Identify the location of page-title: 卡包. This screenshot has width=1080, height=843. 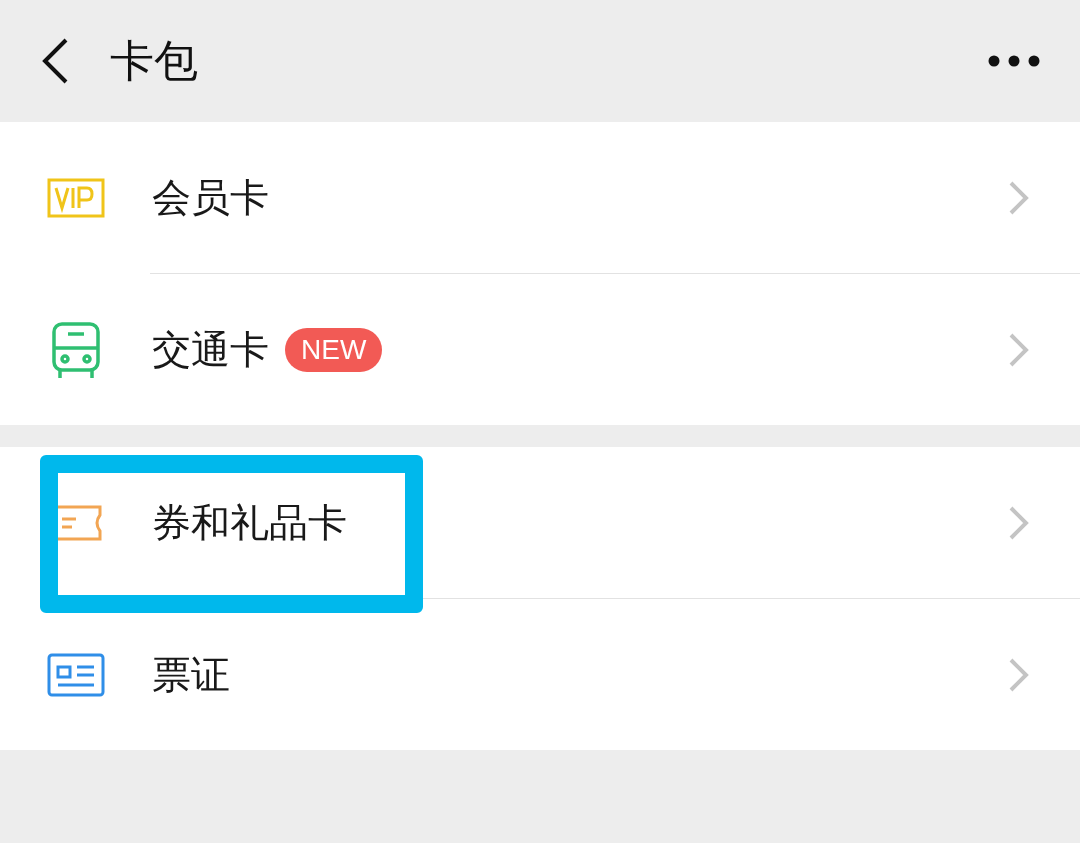
(154, 60).